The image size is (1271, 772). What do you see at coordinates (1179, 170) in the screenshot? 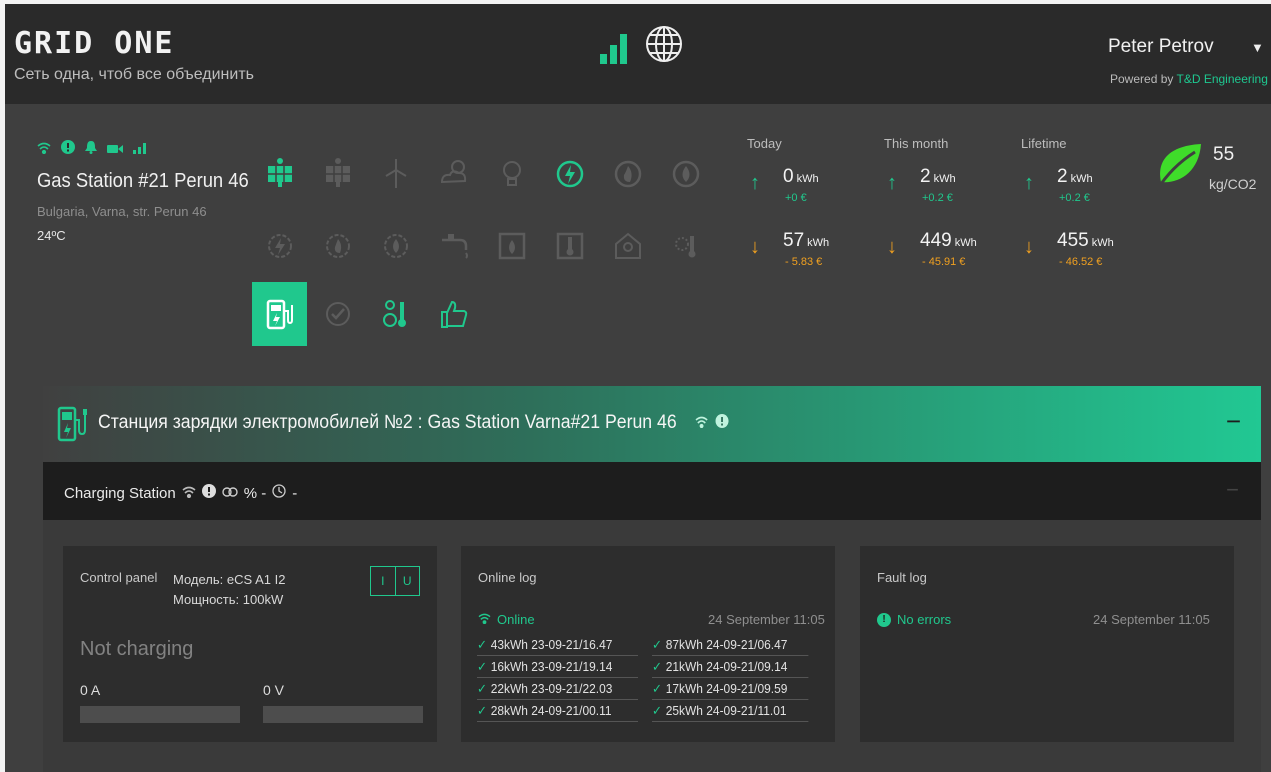
I see `leaf-icon` at bounding box center [1179, 170].